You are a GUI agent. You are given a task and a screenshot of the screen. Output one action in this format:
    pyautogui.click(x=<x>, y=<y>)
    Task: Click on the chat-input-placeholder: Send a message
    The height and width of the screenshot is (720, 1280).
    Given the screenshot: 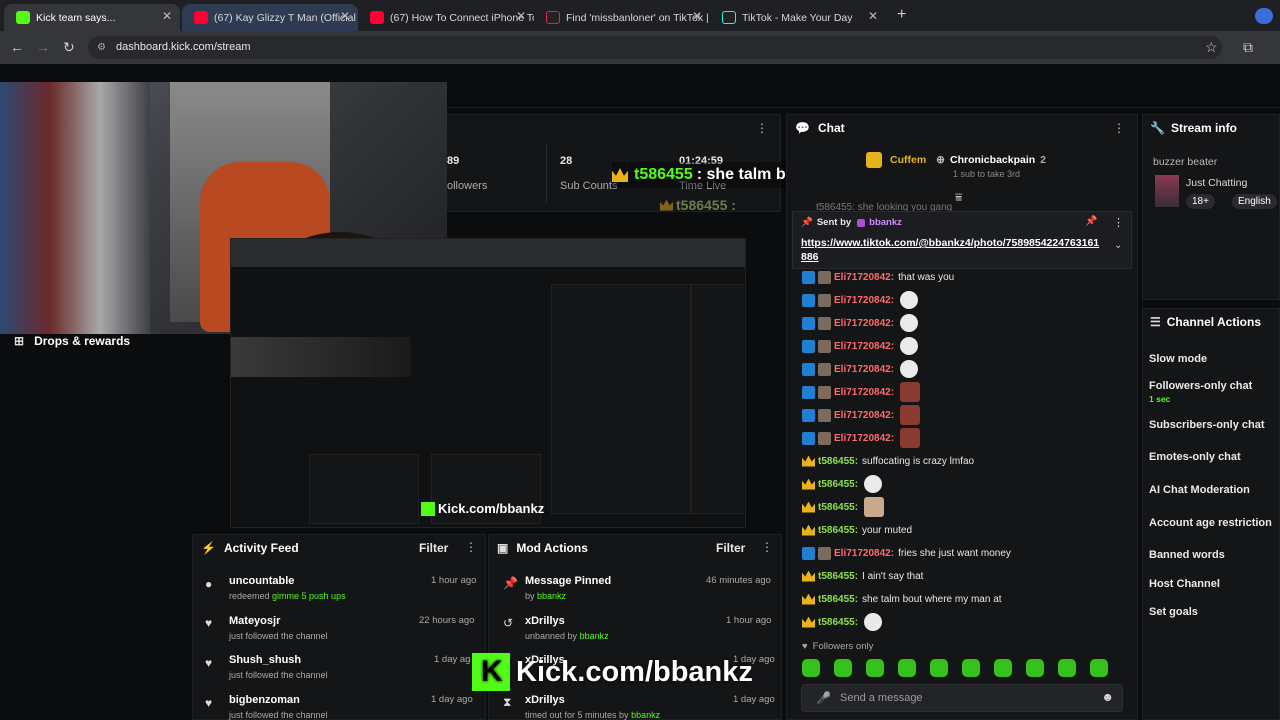 What is the action you would take?
    pyautogui.click(x=881, y=698)
    